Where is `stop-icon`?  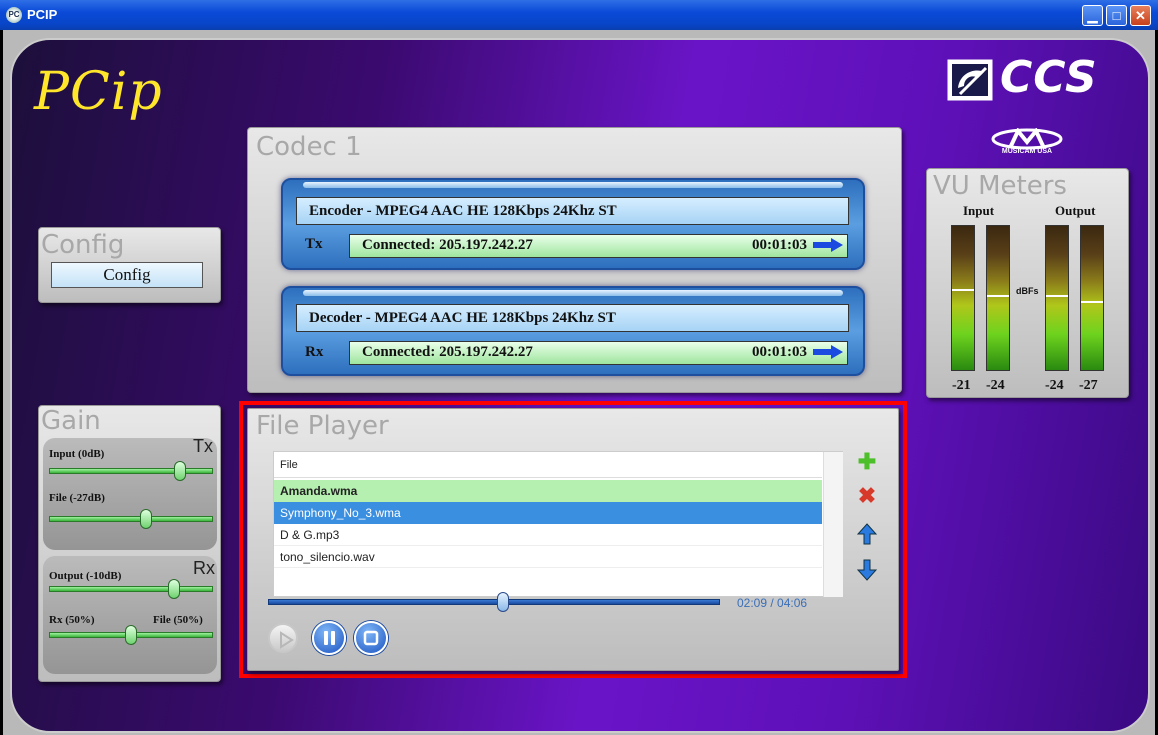 stop-icon is located at coordinates (371, 638).